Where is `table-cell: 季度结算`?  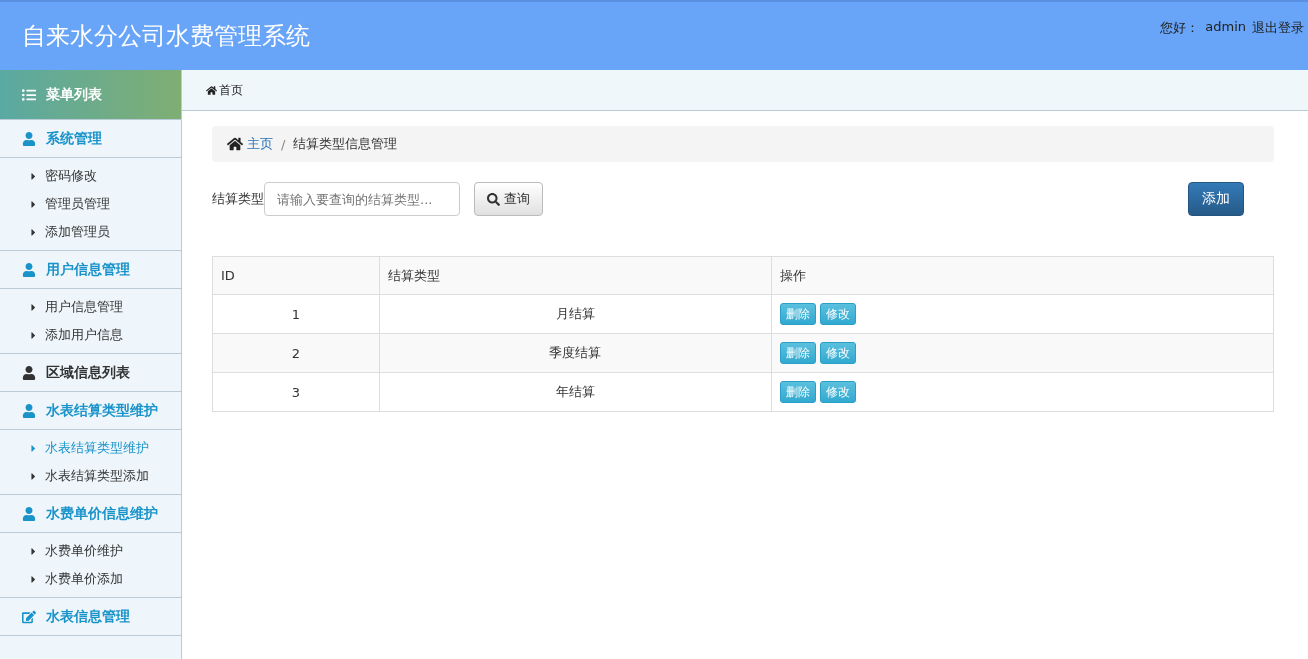
table-cell: 季度结算 is located at coordinates (575, 353).